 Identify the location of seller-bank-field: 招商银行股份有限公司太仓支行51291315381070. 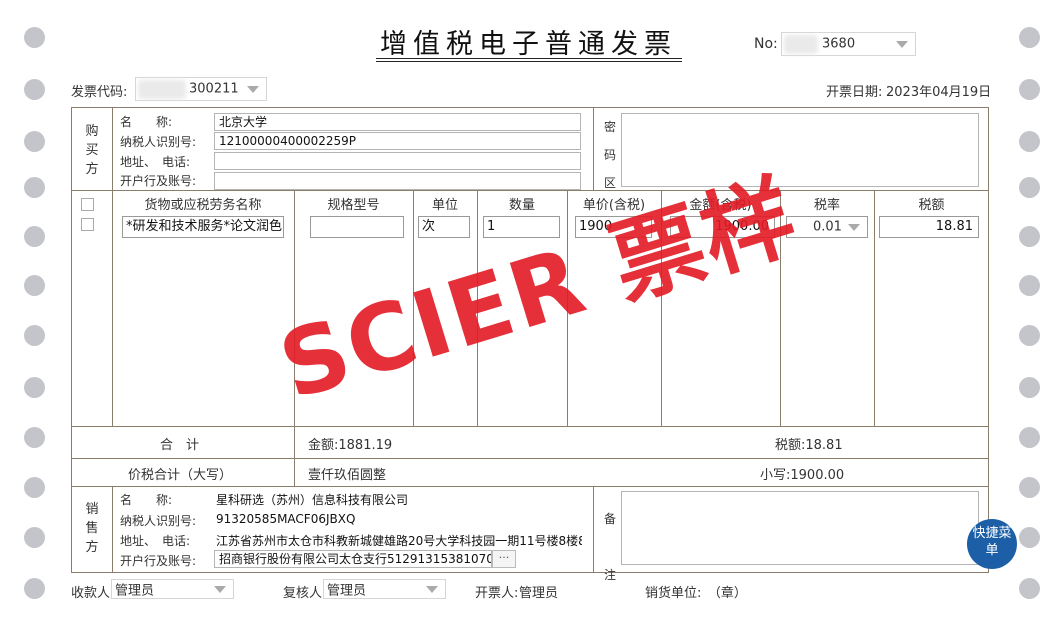
(353, 559).